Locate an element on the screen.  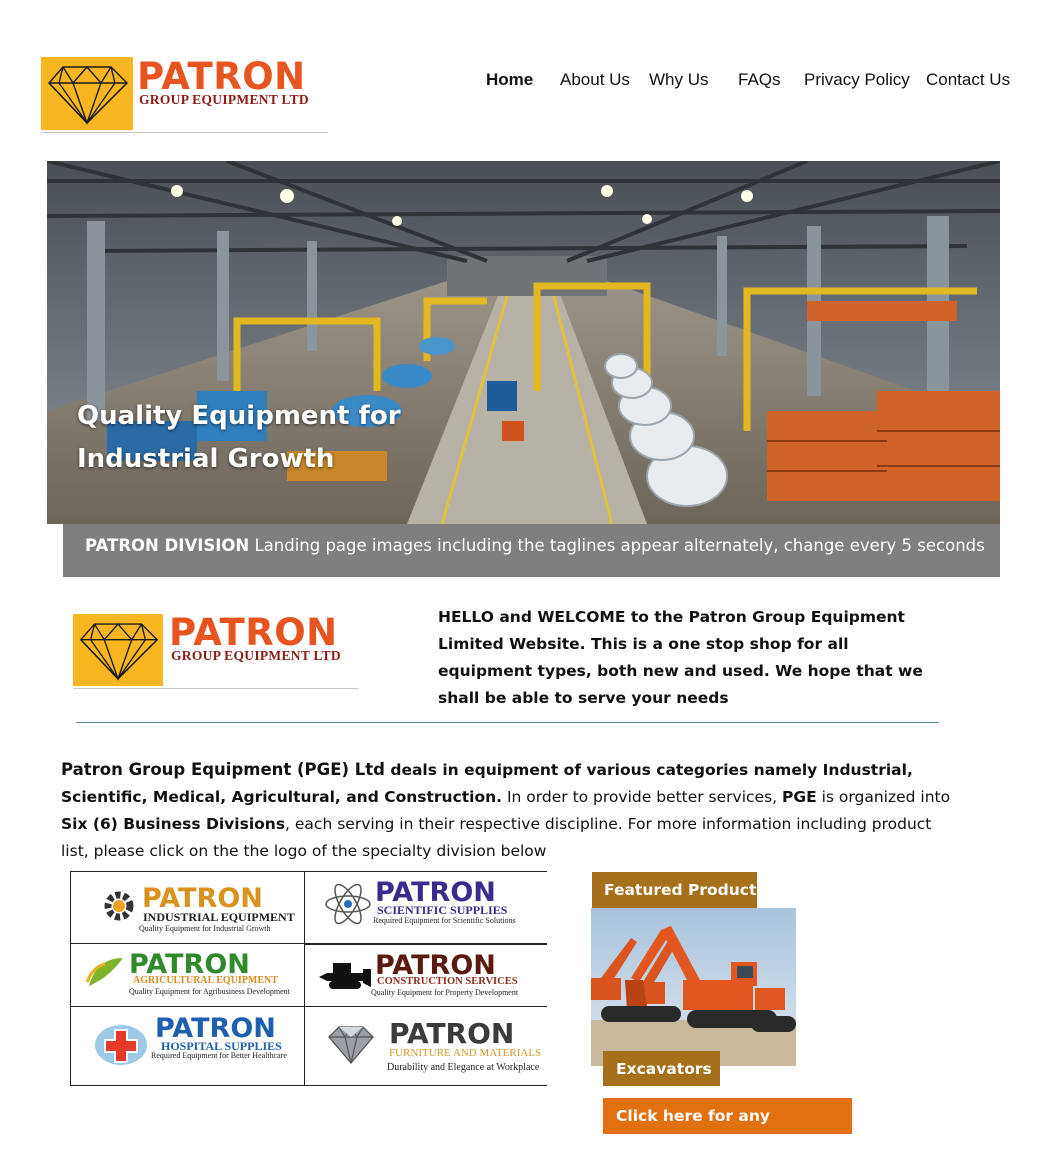
division-subtitle: INDUSTRIAL EQUIPMENT is located at coordinates (219, 917).